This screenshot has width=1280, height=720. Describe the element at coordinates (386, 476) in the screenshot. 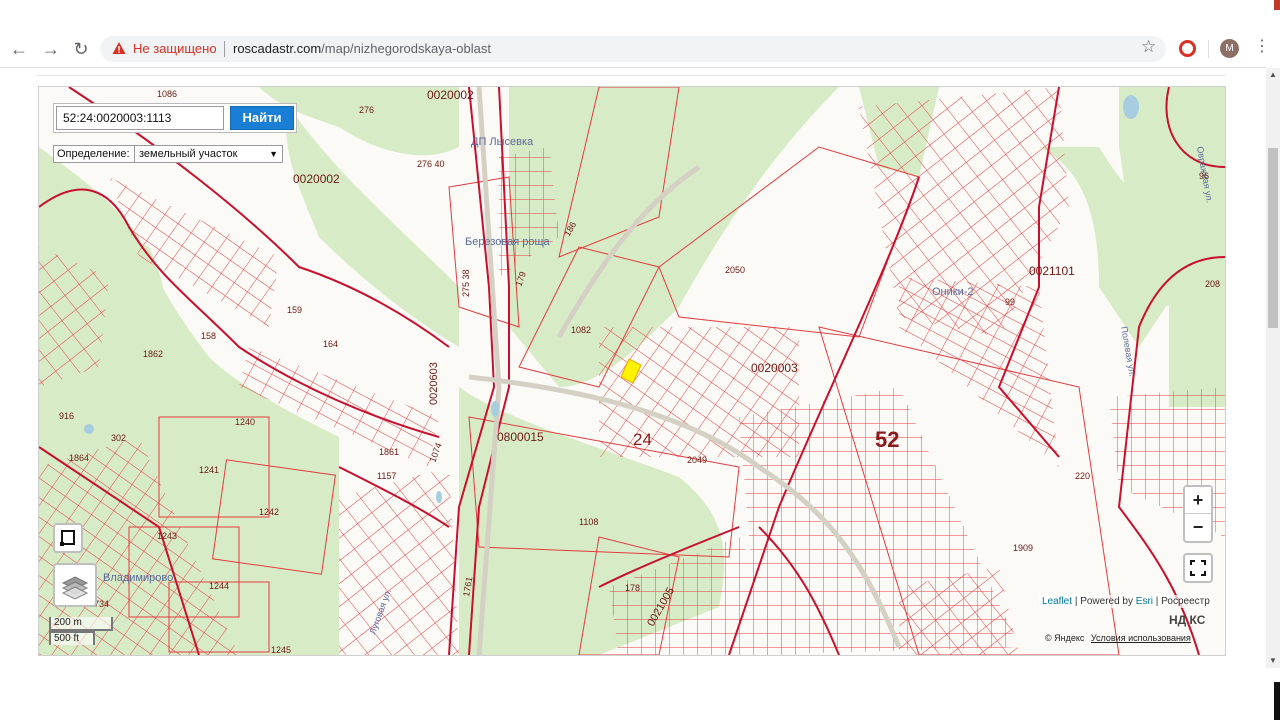

I see `label-parcel: 1157` at that location.